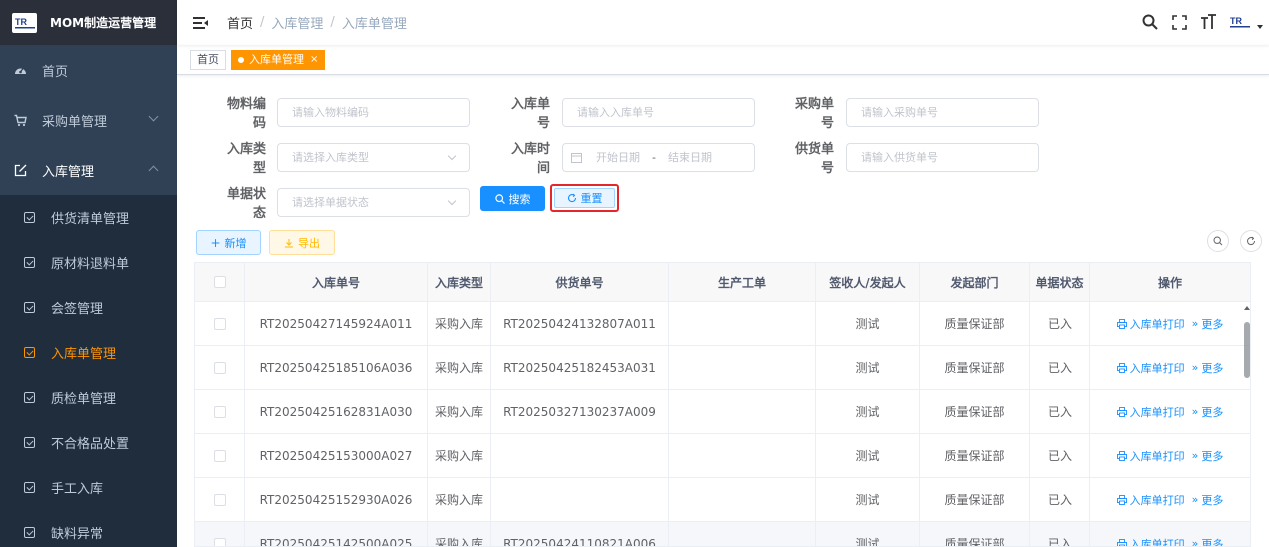 The height and width of the screenshot is (547, 1269). What do you see at coordinates (580, 282) in the screenshot?
I see `column-header: 供货单号` at bounding box center [580, 282].